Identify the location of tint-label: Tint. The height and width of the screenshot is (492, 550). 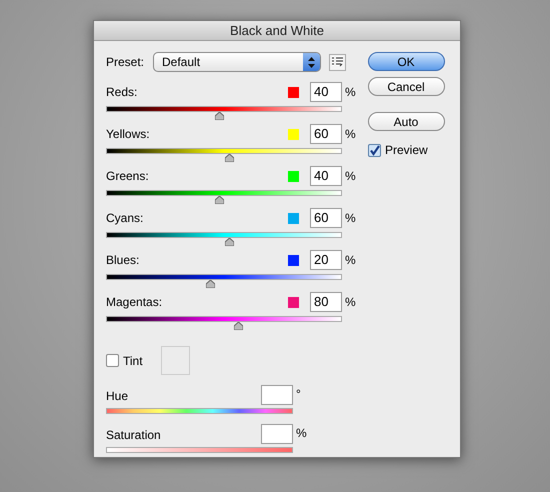
(133, 361).